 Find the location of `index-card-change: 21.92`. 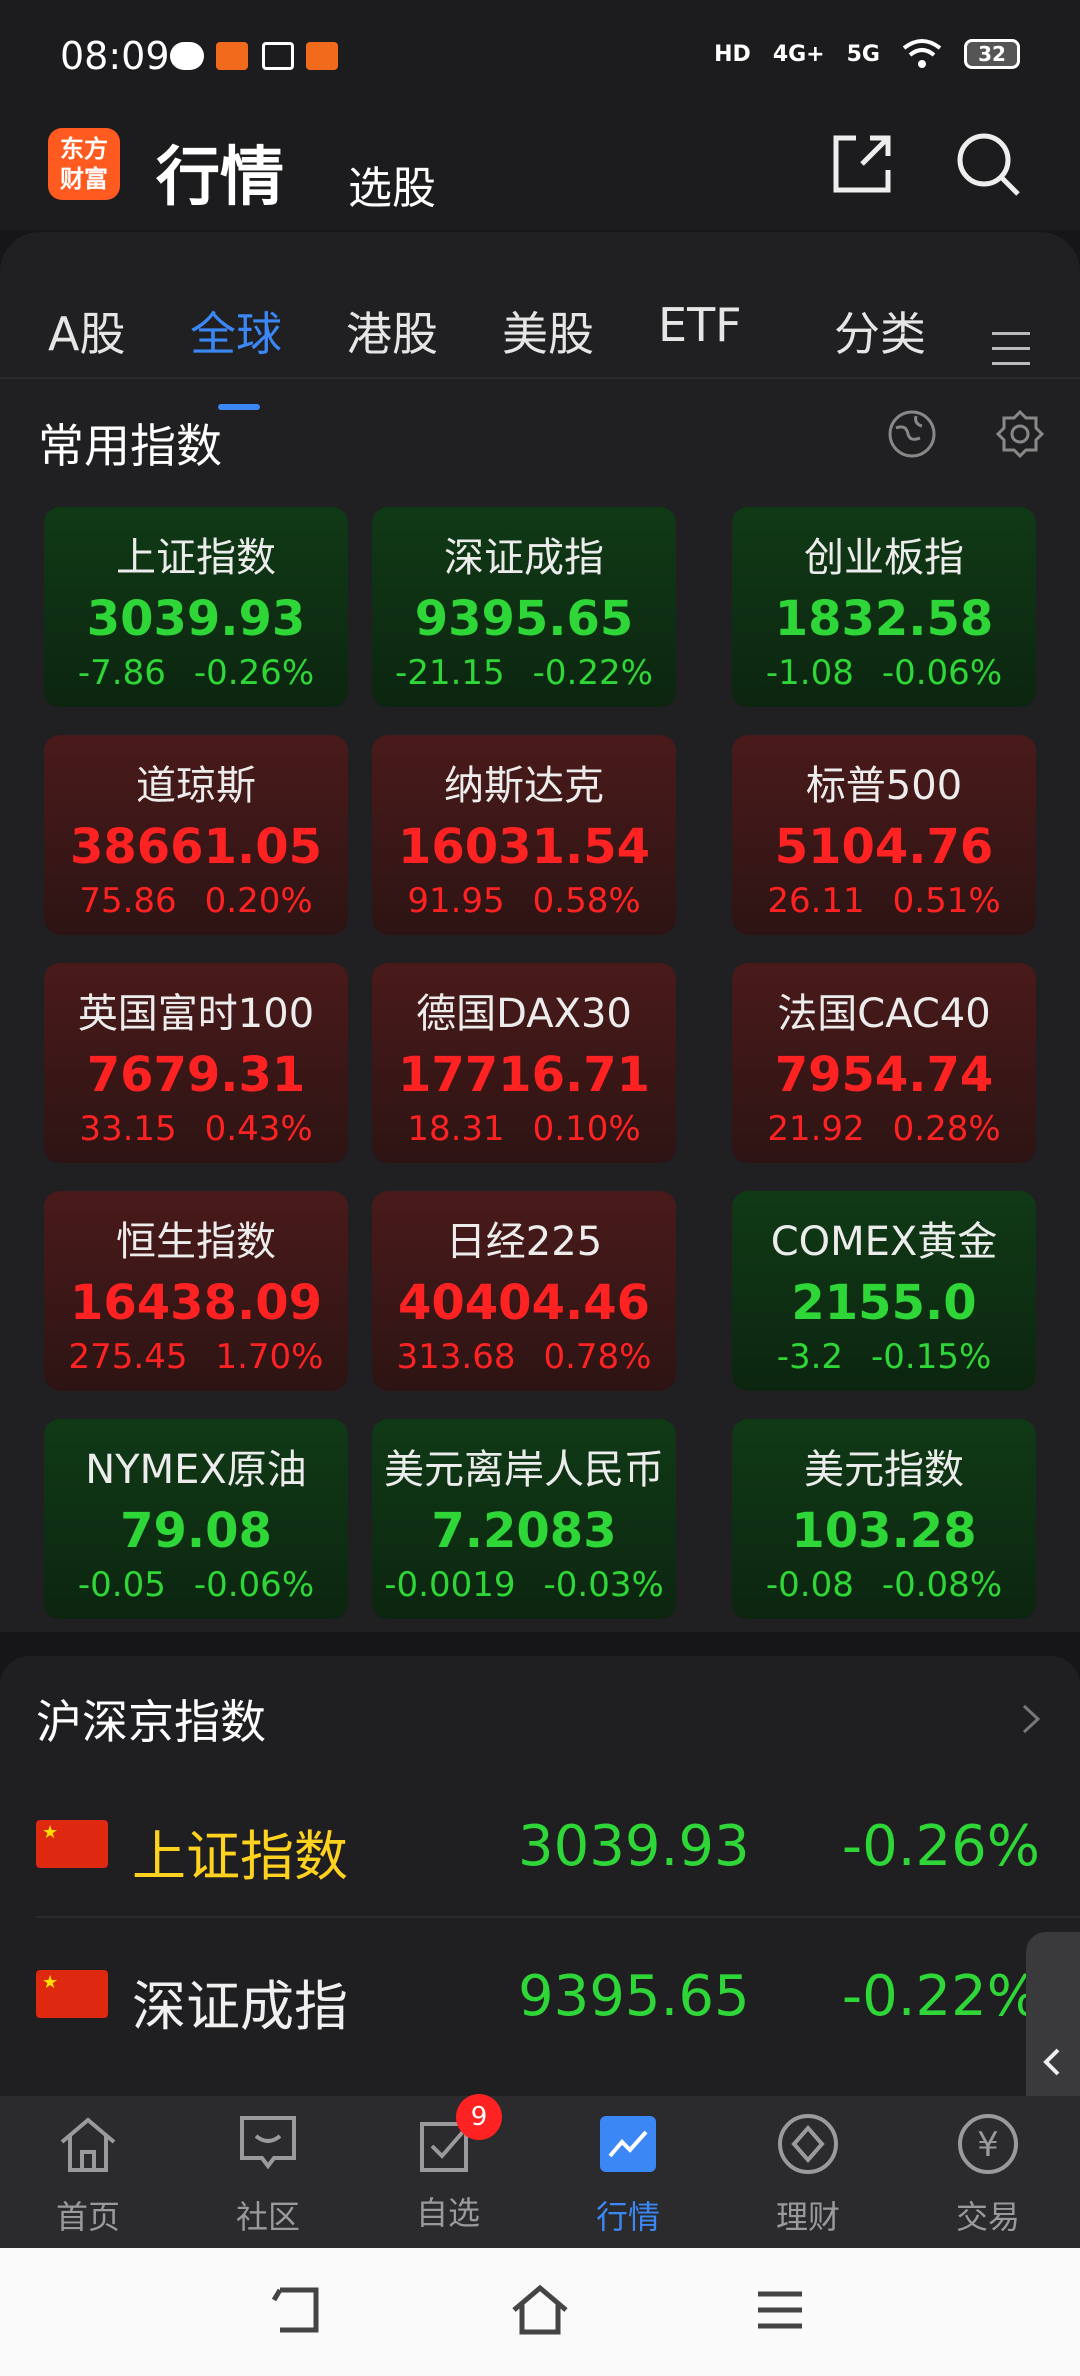

index-card-change: 21.92 is located at coordinates (816, 1129).